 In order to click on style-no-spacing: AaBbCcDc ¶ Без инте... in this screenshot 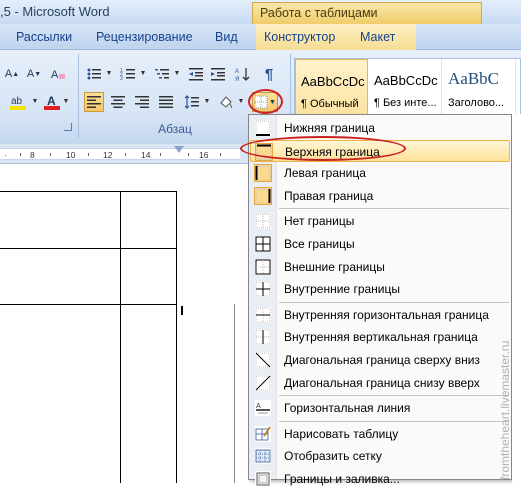, I will do `click(405, 88)`.